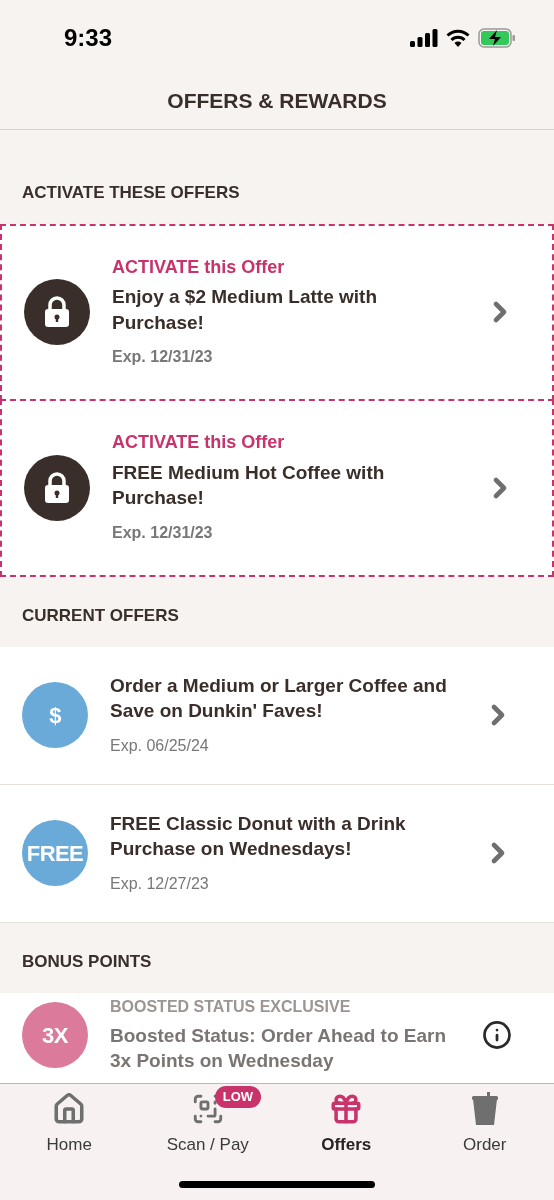 This screenshot has height=1200, width=554. I want to click on offer-card: 3X BOOSTED STATUS EXCLUSIVE Boosted Status: Order Ahead to Earn 3x Points on Wednesday, so click(277, 1037).